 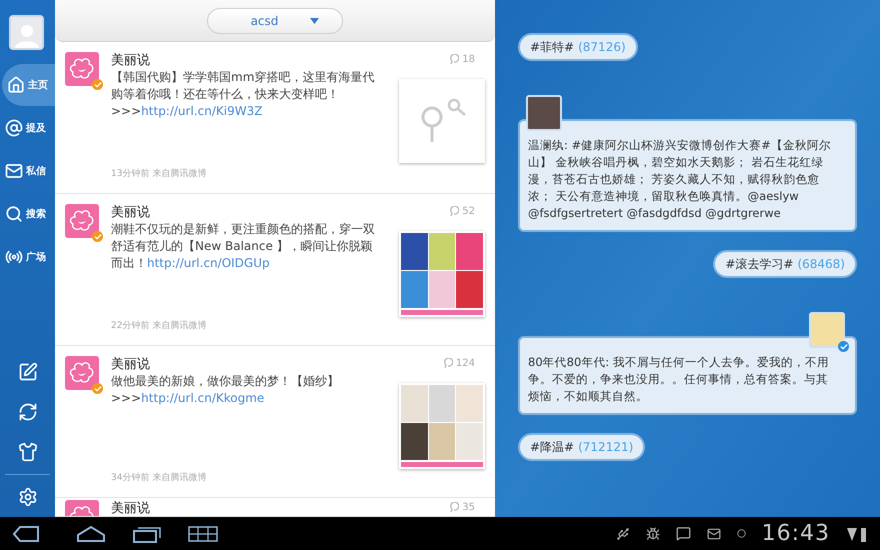 What do you see at coordinates (552, 447) in the screenshot?
I see `topic-name: #降温#` at bounding box center [552, 447].